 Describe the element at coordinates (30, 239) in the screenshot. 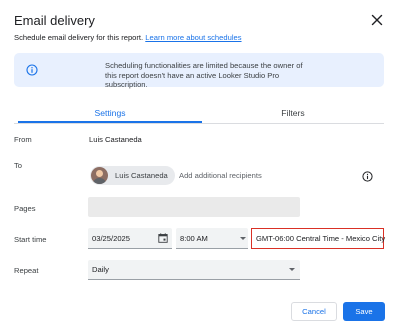

I see `start-time-label: Start time` at that location.